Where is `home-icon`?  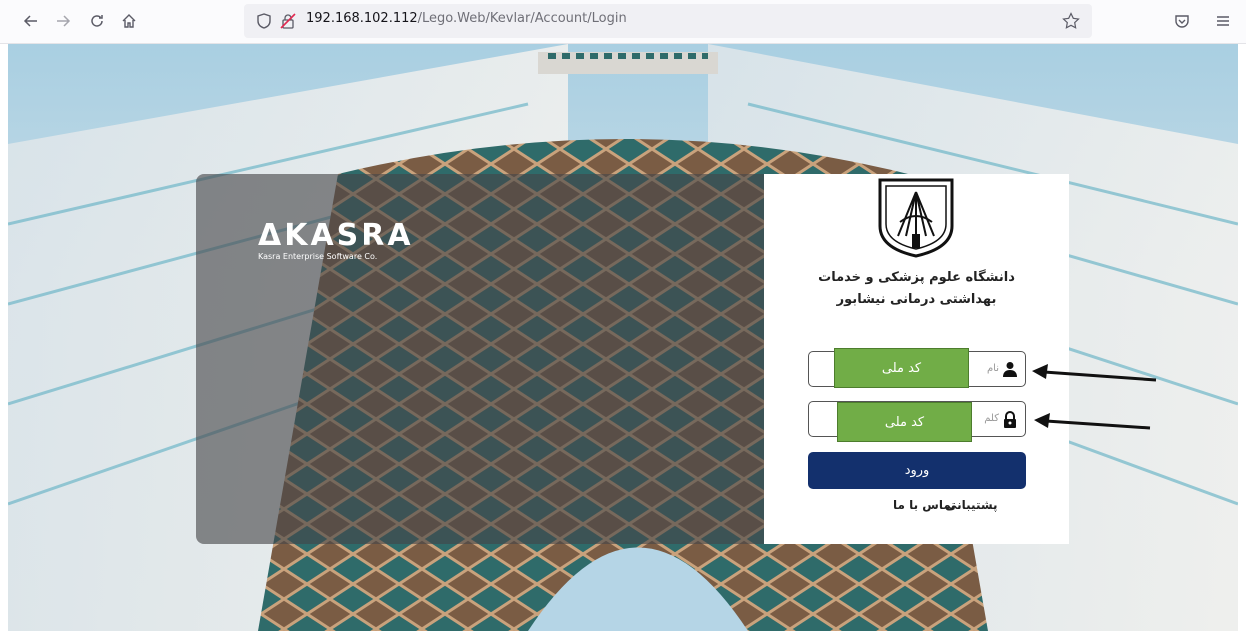 home-icon is located at coordinates (129, 21).